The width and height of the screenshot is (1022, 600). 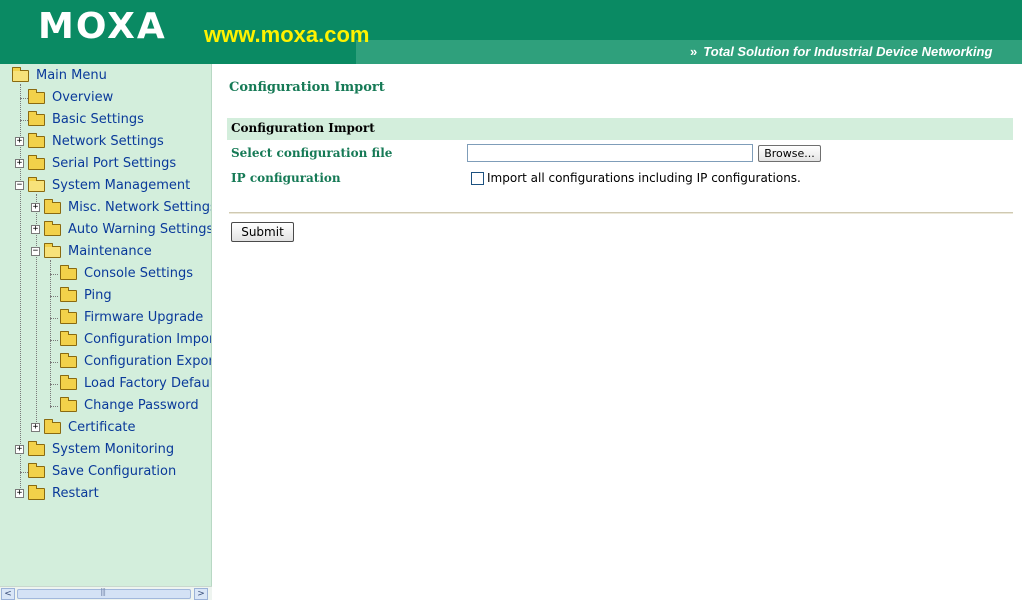 What do you see at coordinates (139, 273) in the screenshot?
I see `sidebar-item-label: Console Settings` at bounding box center [139, 273].